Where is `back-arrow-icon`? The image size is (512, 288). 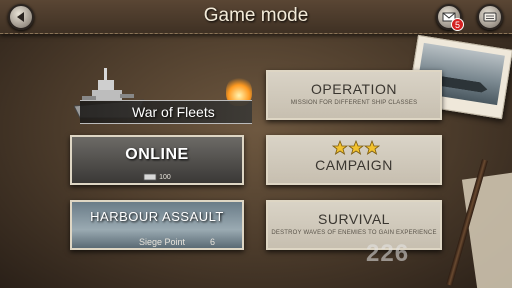 back-arrow-icon is located at coordinates (20, 17).